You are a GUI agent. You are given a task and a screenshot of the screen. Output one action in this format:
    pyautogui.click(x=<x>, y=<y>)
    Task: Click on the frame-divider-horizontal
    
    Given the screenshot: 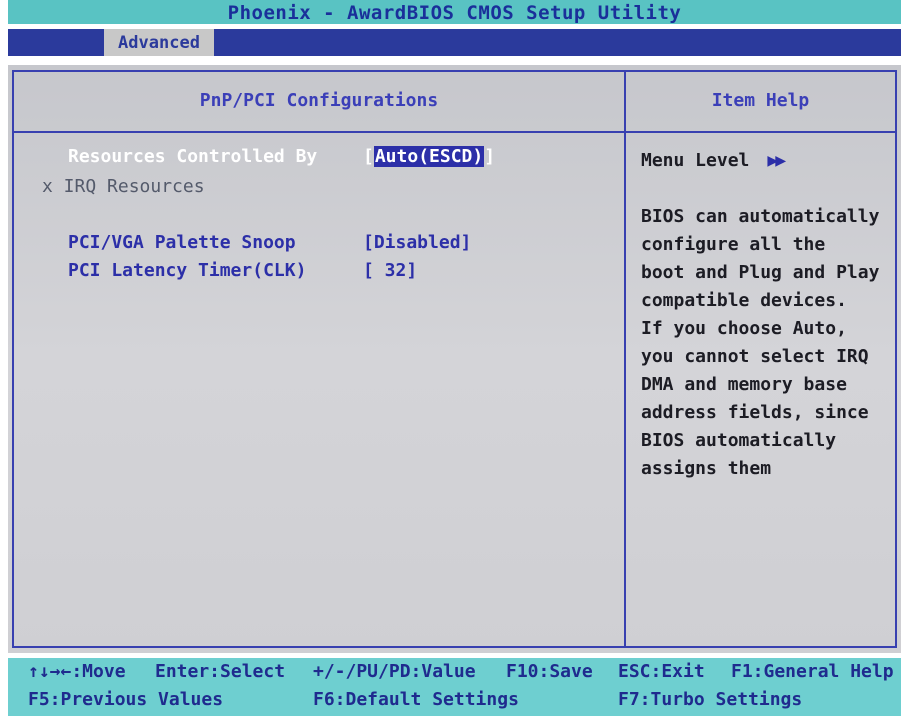 What is the action you would take?
    pyautogui.click(x=454, y=132)
    